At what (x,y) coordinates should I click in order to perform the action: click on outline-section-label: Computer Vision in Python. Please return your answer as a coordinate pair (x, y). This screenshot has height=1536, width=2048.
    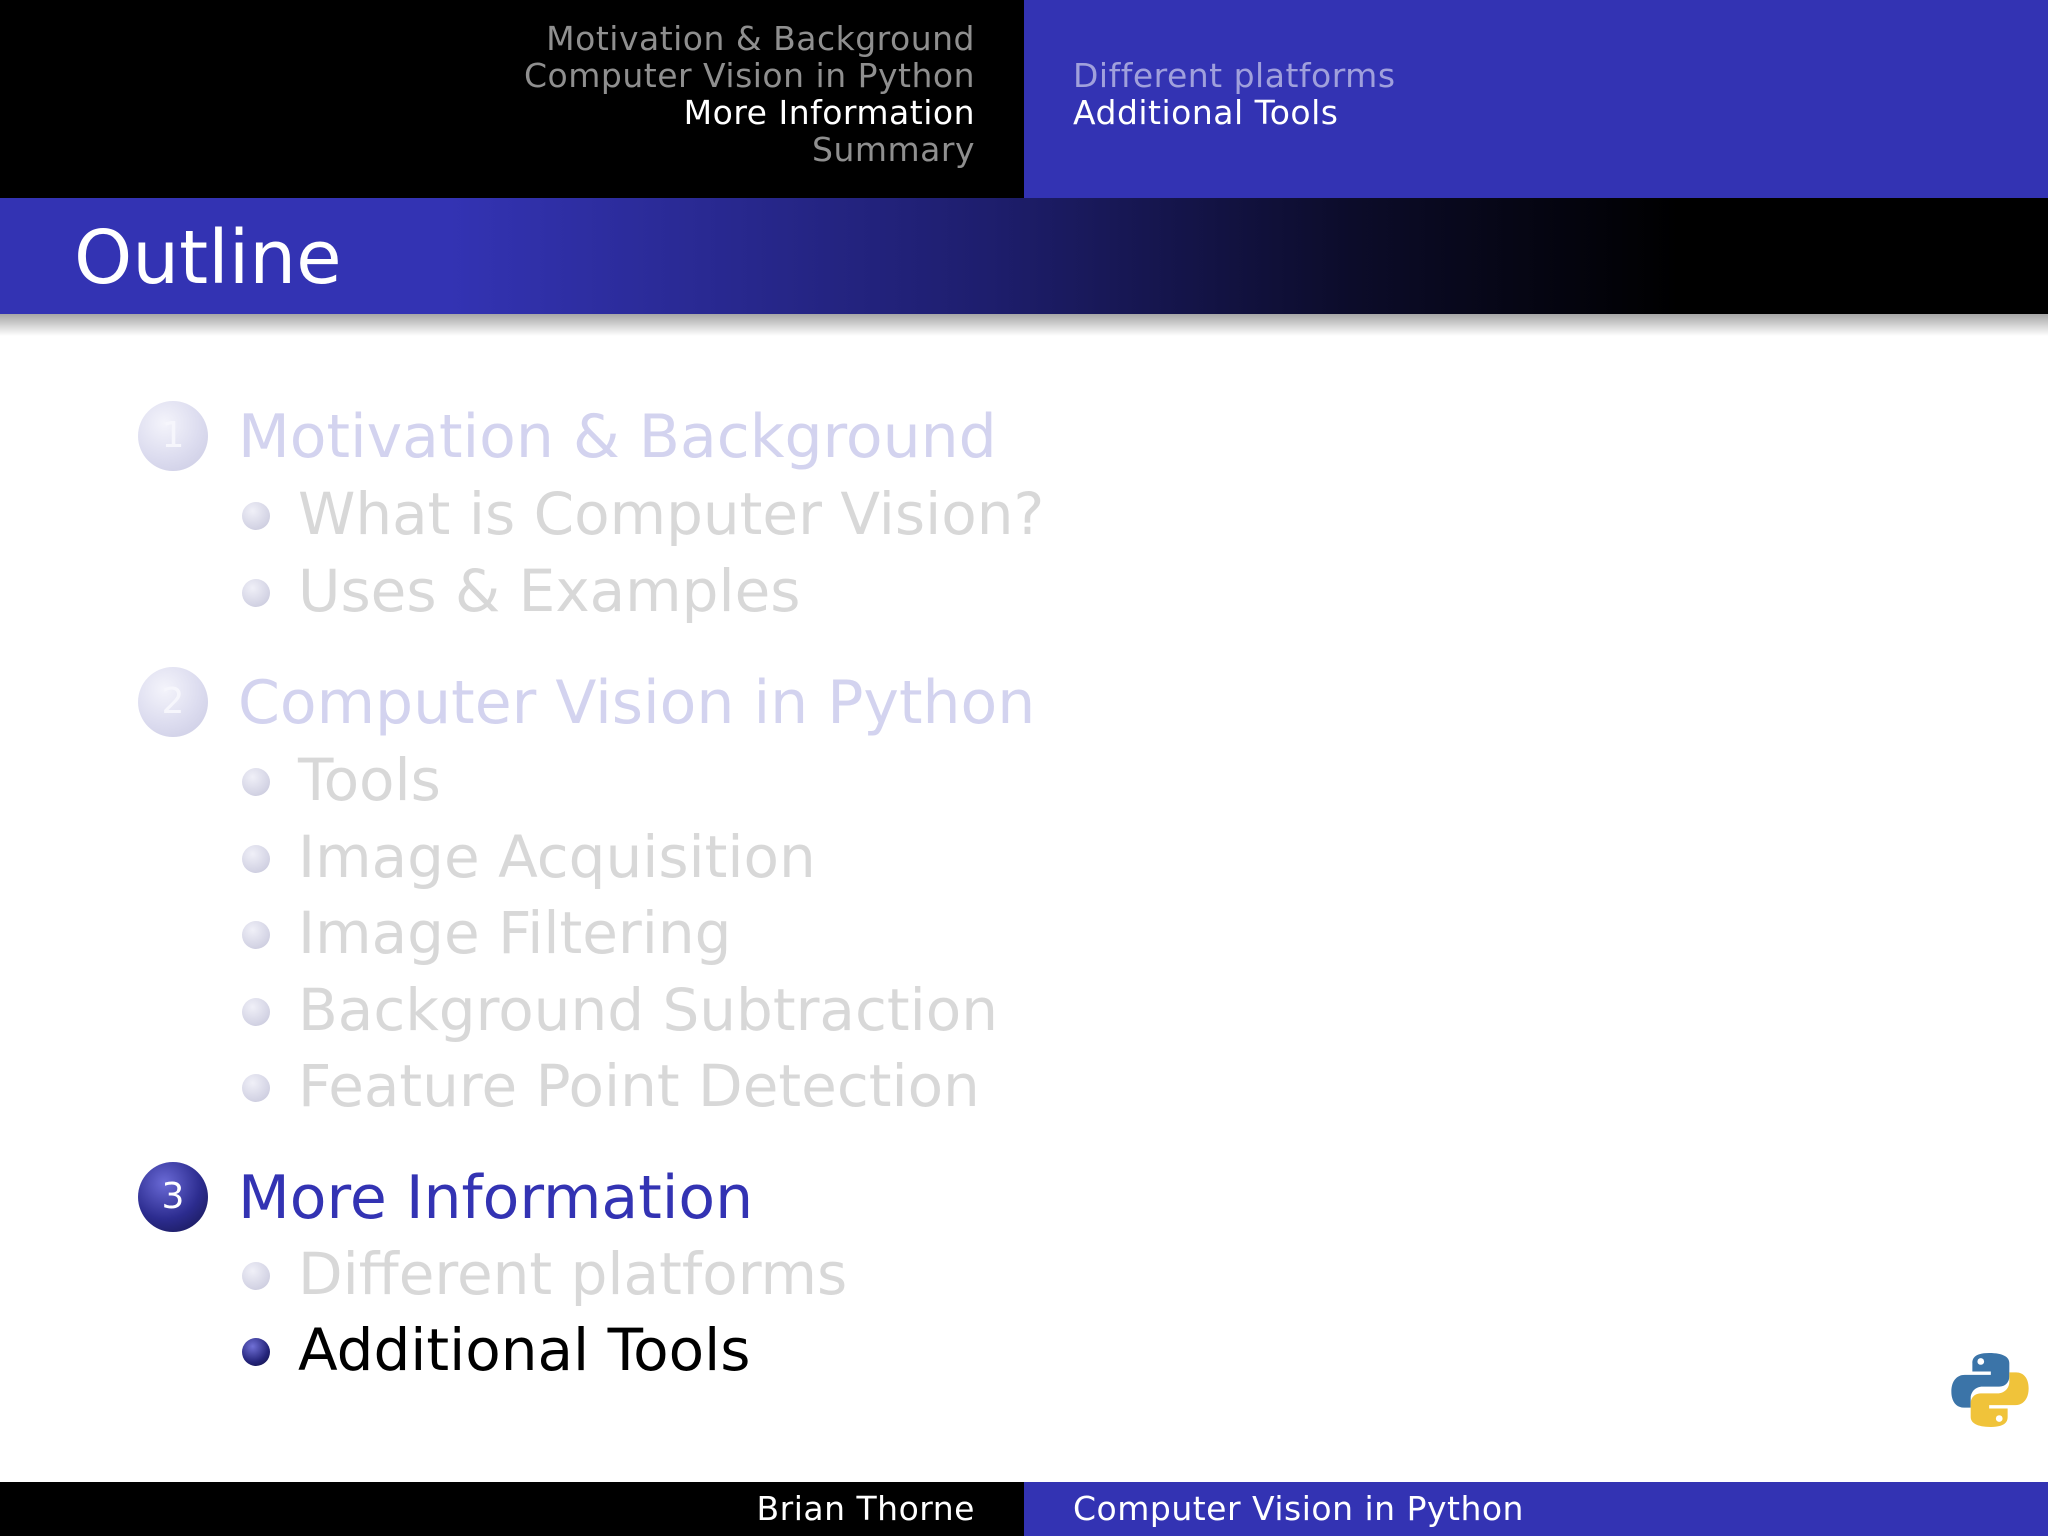
    Looking at the image, I should click on (637, 703).